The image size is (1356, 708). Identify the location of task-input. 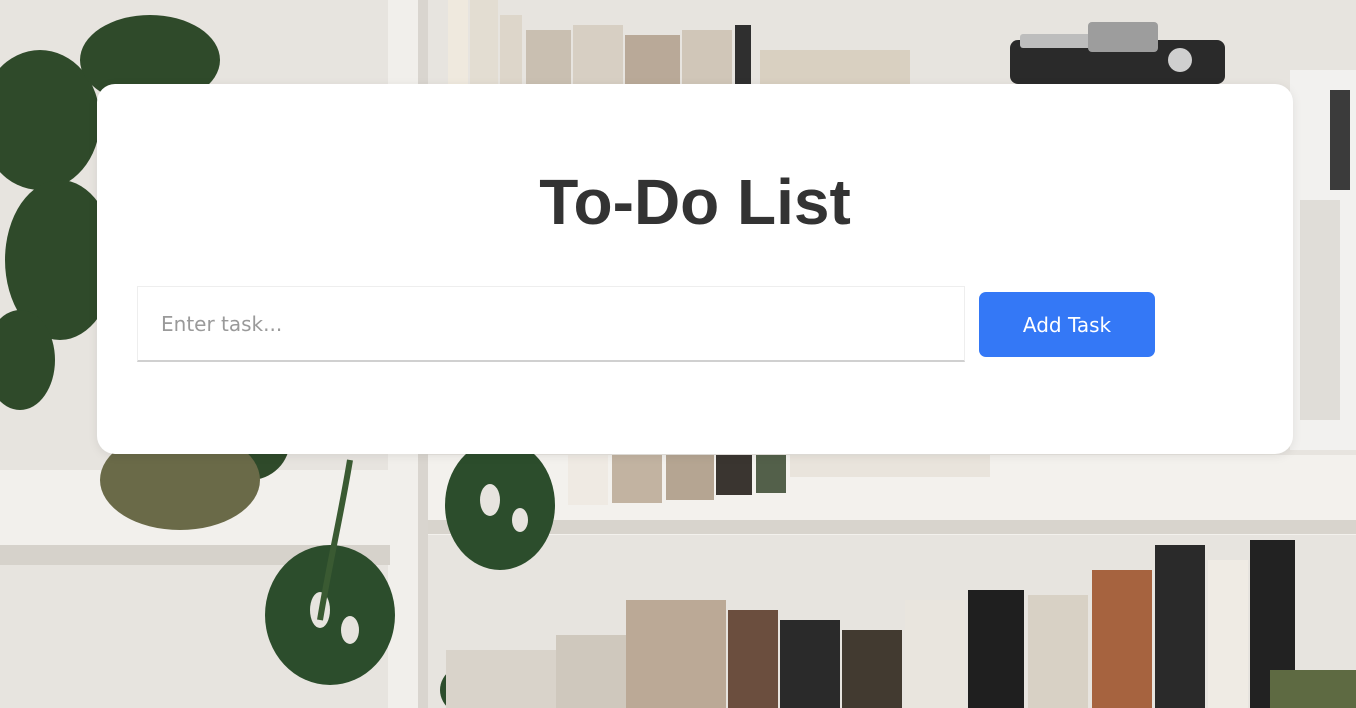
(551, 324).